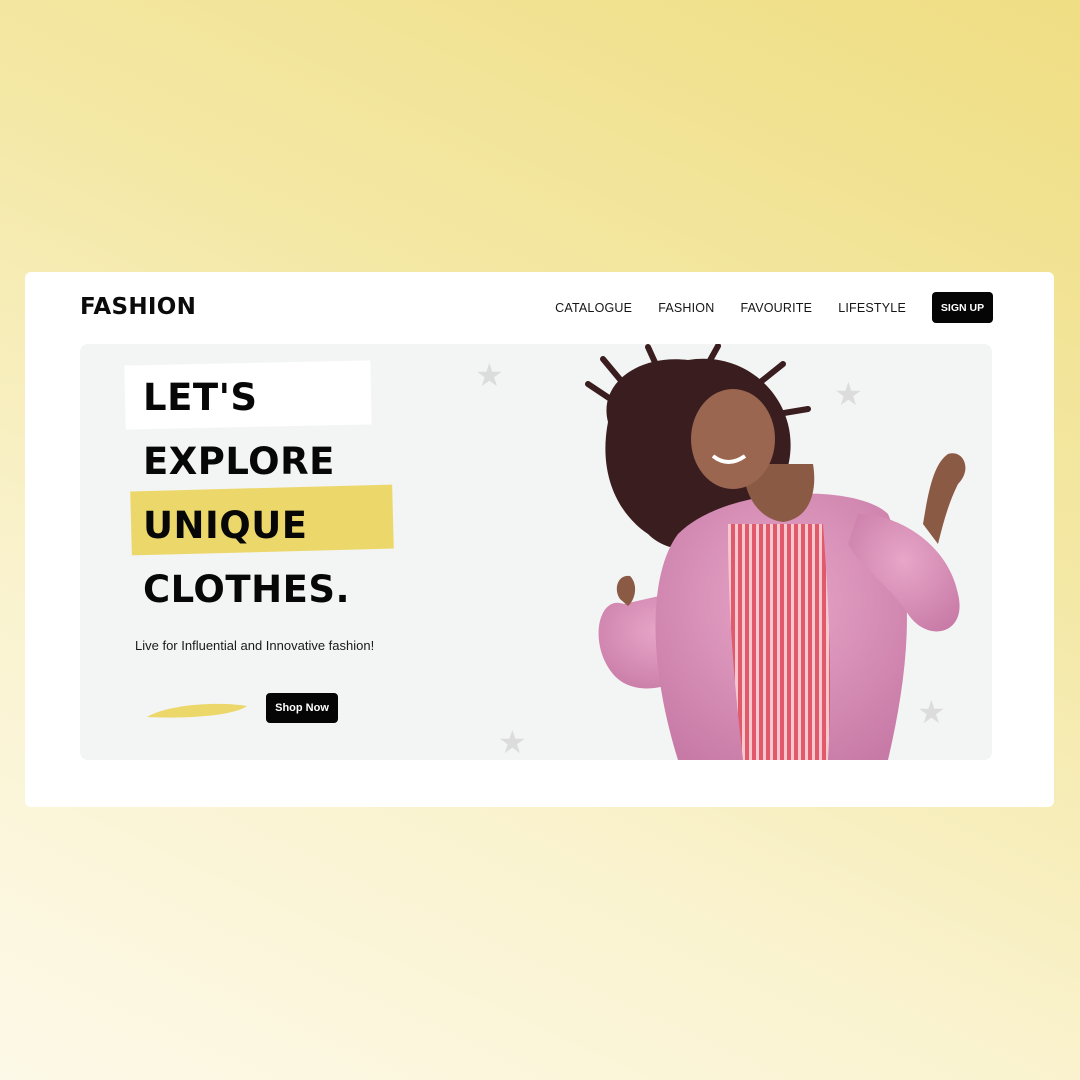  Describe the element at coordinates (197, 710) in the screenshot. I see `brush-swoosh-decoration` at that location.